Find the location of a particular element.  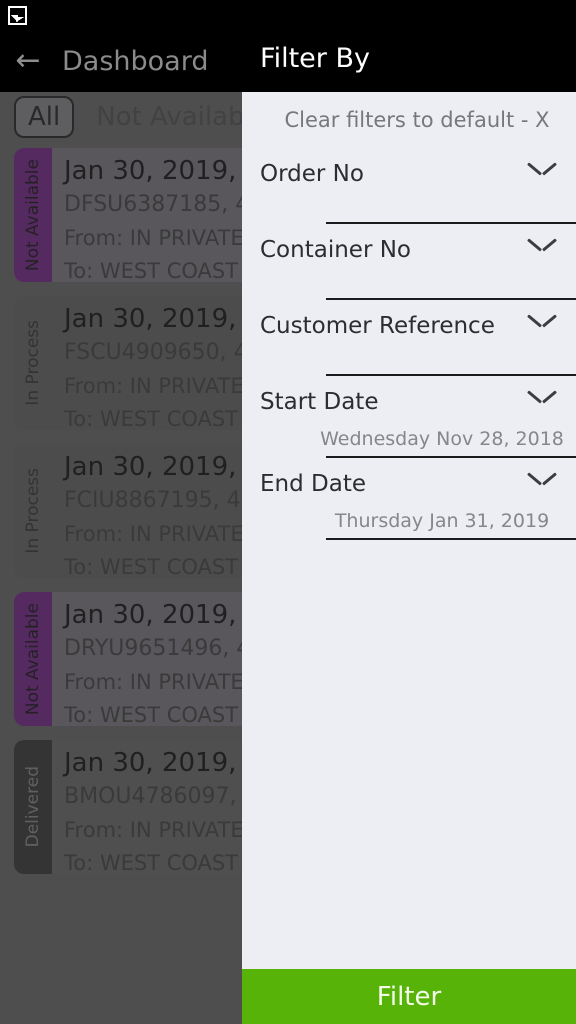

filter-row-order-no: Order No is located at coordinates (409, 186).